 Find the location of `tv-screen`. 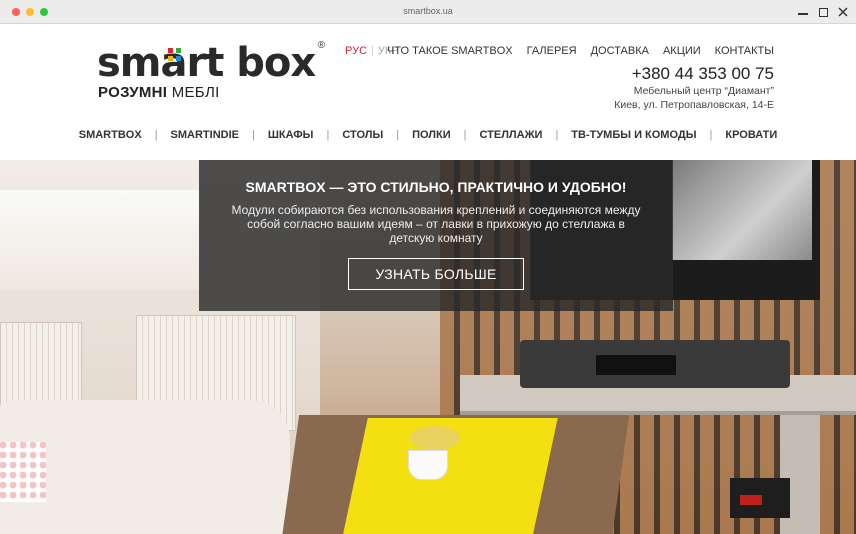

tv-screen is located at coordinates (742, 210).